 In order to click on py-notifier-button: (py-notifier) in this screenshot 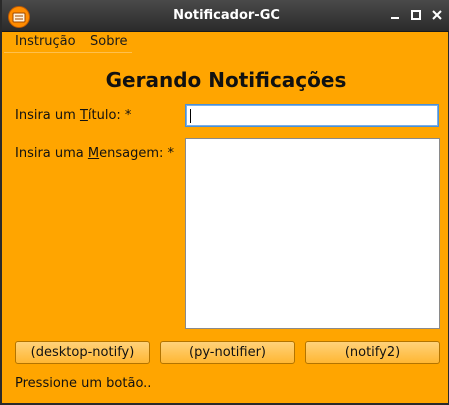, I will do `click(227, 352)`.